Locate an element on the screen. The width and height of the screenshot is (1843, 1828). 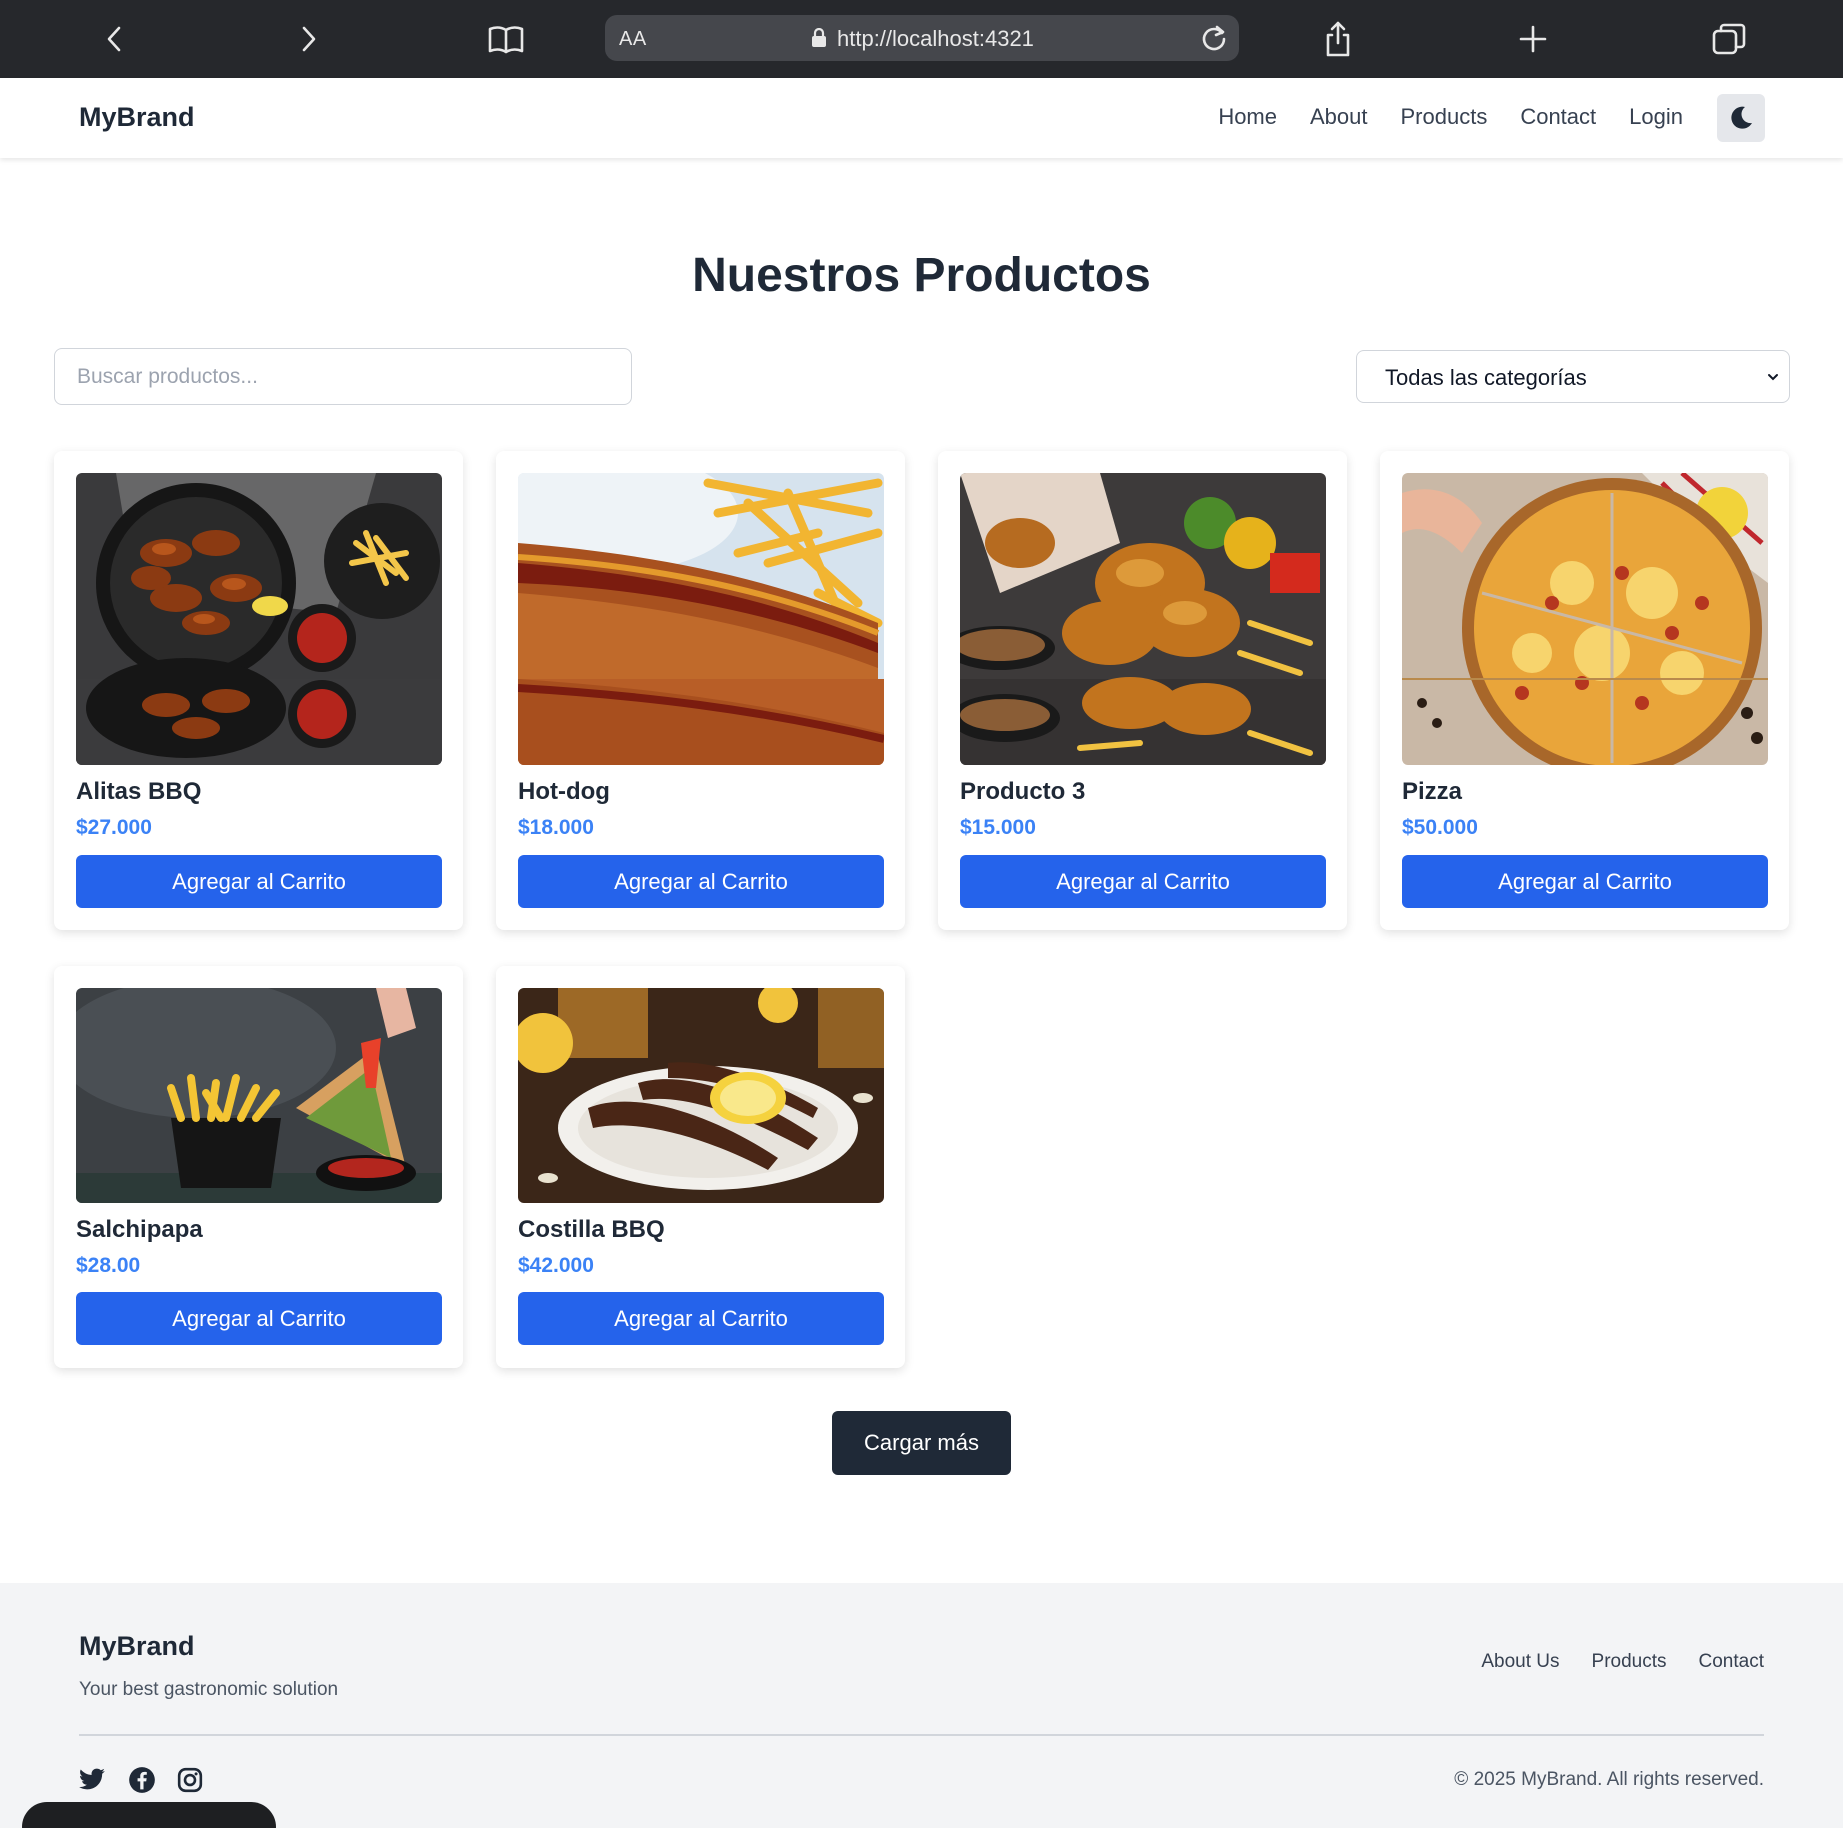
reload-icon is located at coordinates (1214, 38).